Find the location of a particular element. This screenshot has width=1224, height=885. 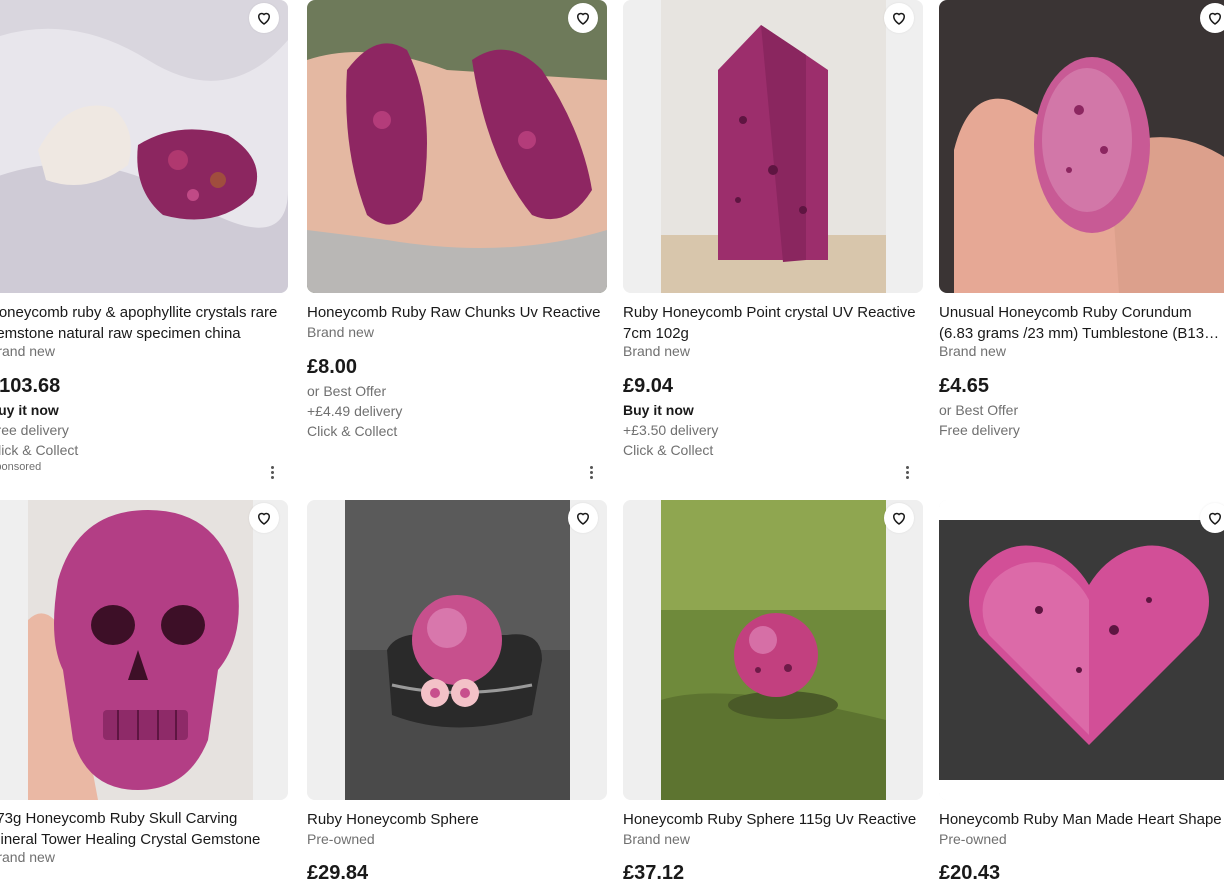

listing-title: Honeycomb Ruby Raw Chunks Uv Reactive is located at coordinates (456, 312).